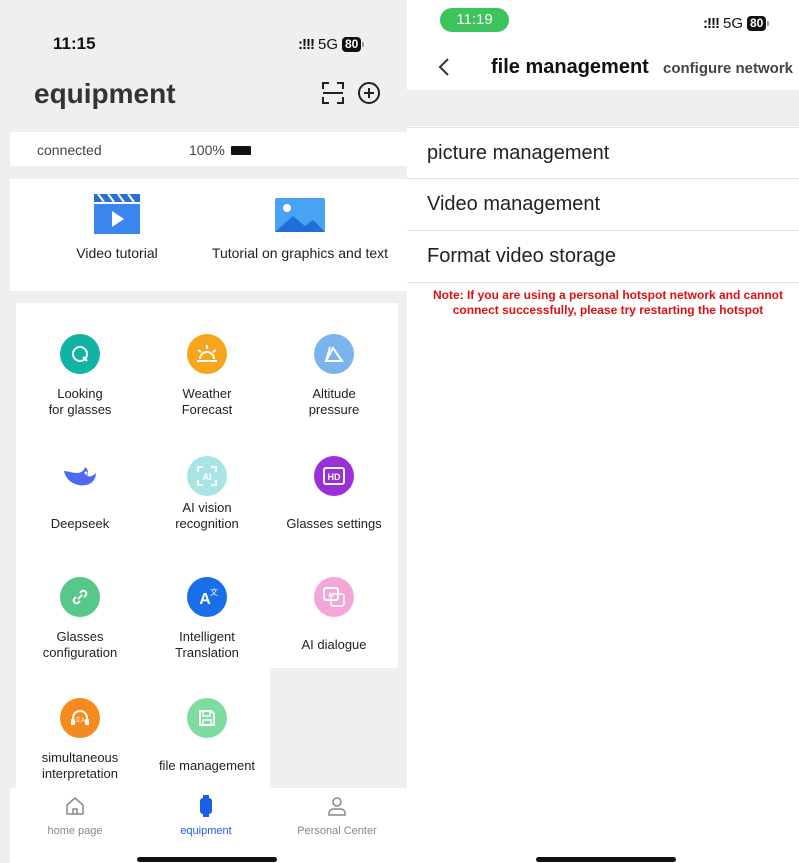 The width and height of the screenshot is (799, 863). I want to click on link-icon, so click(80, 597).